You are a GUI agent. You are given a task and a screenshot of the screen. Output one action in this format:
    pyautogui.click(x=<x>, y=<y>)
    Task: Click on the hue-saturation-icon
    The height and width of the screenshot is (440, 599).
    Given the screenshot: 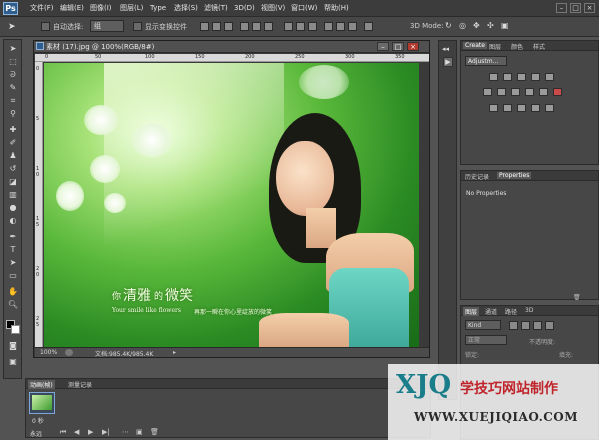 What is the action you would take?
    pyautogui.click(x=487, y=92)
    